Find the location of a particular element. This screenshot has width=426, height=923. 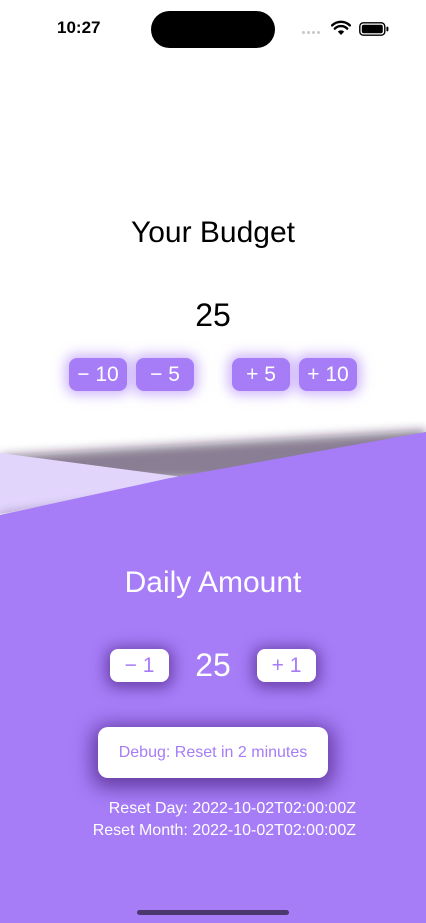

reset-month-label: Reset Month: 2022-10-02T02:00:00Z is located at coordinates (224, 830).